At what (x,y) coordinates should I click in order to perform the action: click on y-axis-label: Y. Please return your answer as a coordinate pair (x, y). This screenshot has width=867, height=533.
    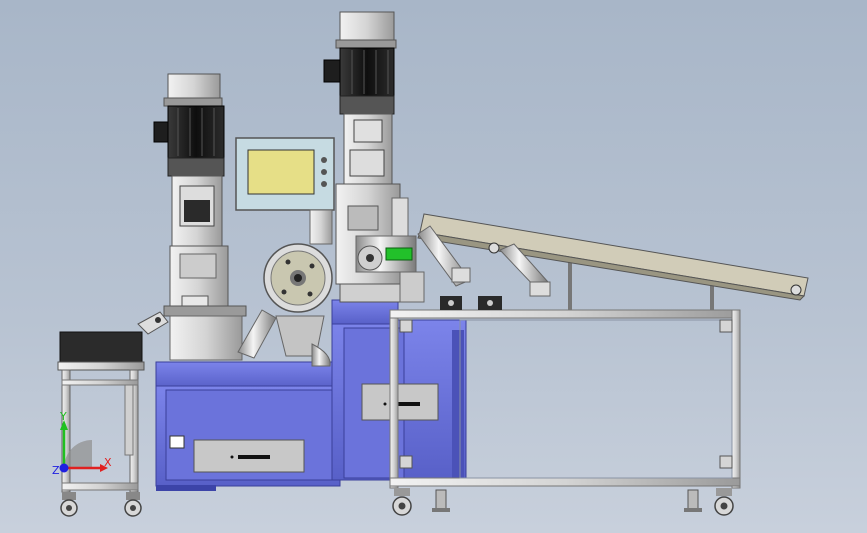
    Looking at the image, I should click on (63, 416).